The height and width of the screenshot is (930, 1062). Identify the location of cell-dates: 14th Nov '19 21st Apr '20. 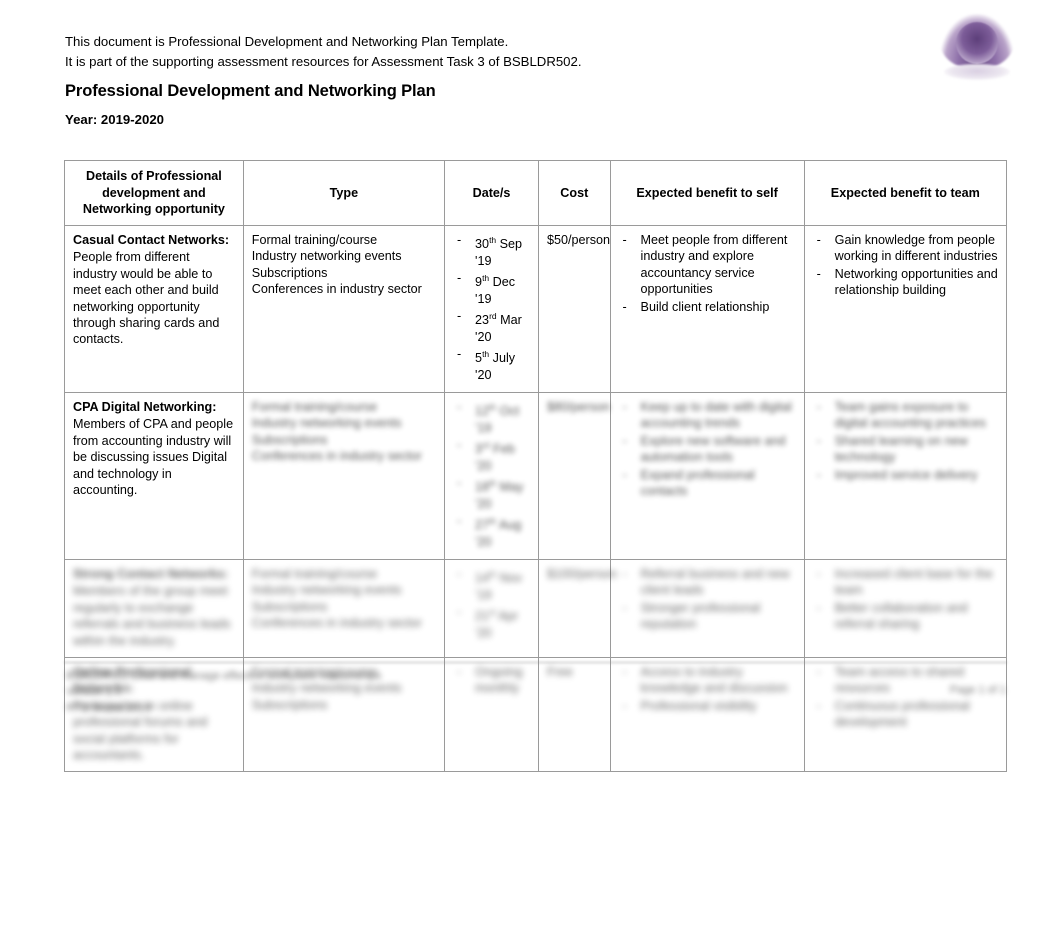
(492, 608).